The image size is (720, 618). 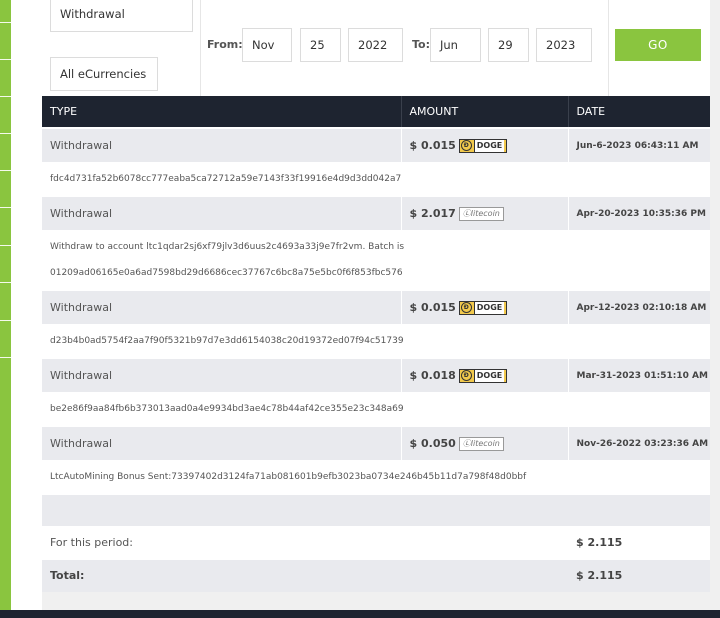 What do you see at coordinates (267, 45) in the screenshot?
I see `from-month-select: Nov` at bounding box center [267, 45].